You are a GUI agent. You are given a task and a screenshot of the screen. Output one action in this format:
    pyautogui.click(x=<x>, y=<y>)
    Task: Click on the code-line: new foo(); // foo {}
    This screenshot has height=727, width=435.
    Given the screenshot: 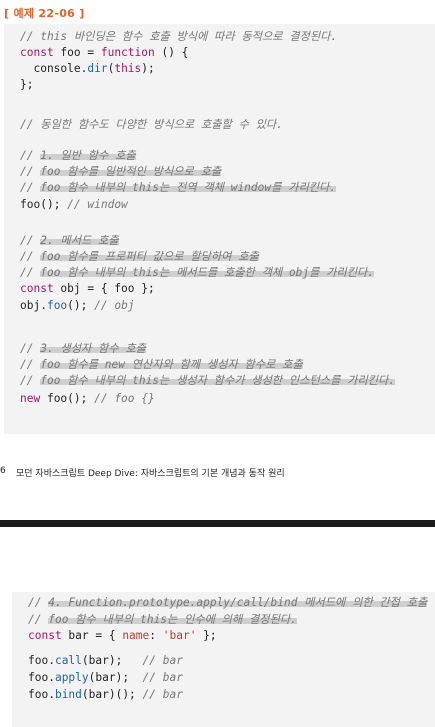 What is the action you would take?
    pyautogui.click(x=87, y=399)
    